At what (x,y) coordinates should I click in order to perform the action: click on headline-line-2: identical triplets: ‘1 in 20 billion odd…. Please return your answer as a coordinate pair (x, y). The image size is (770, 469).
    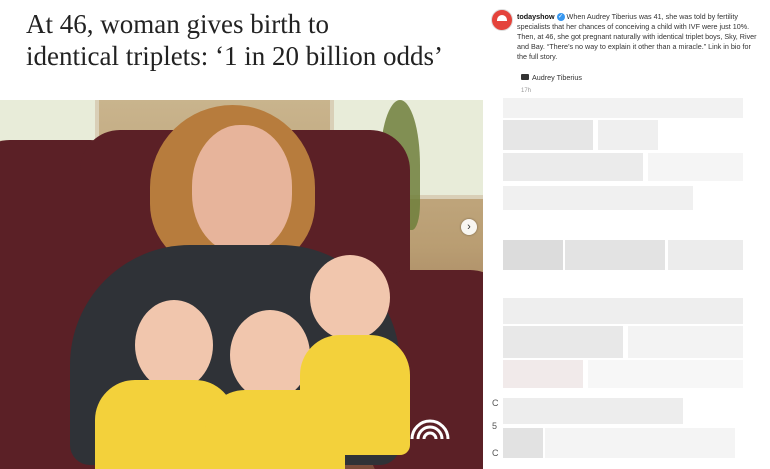
    Looking at the image, I should click on (234, 56).